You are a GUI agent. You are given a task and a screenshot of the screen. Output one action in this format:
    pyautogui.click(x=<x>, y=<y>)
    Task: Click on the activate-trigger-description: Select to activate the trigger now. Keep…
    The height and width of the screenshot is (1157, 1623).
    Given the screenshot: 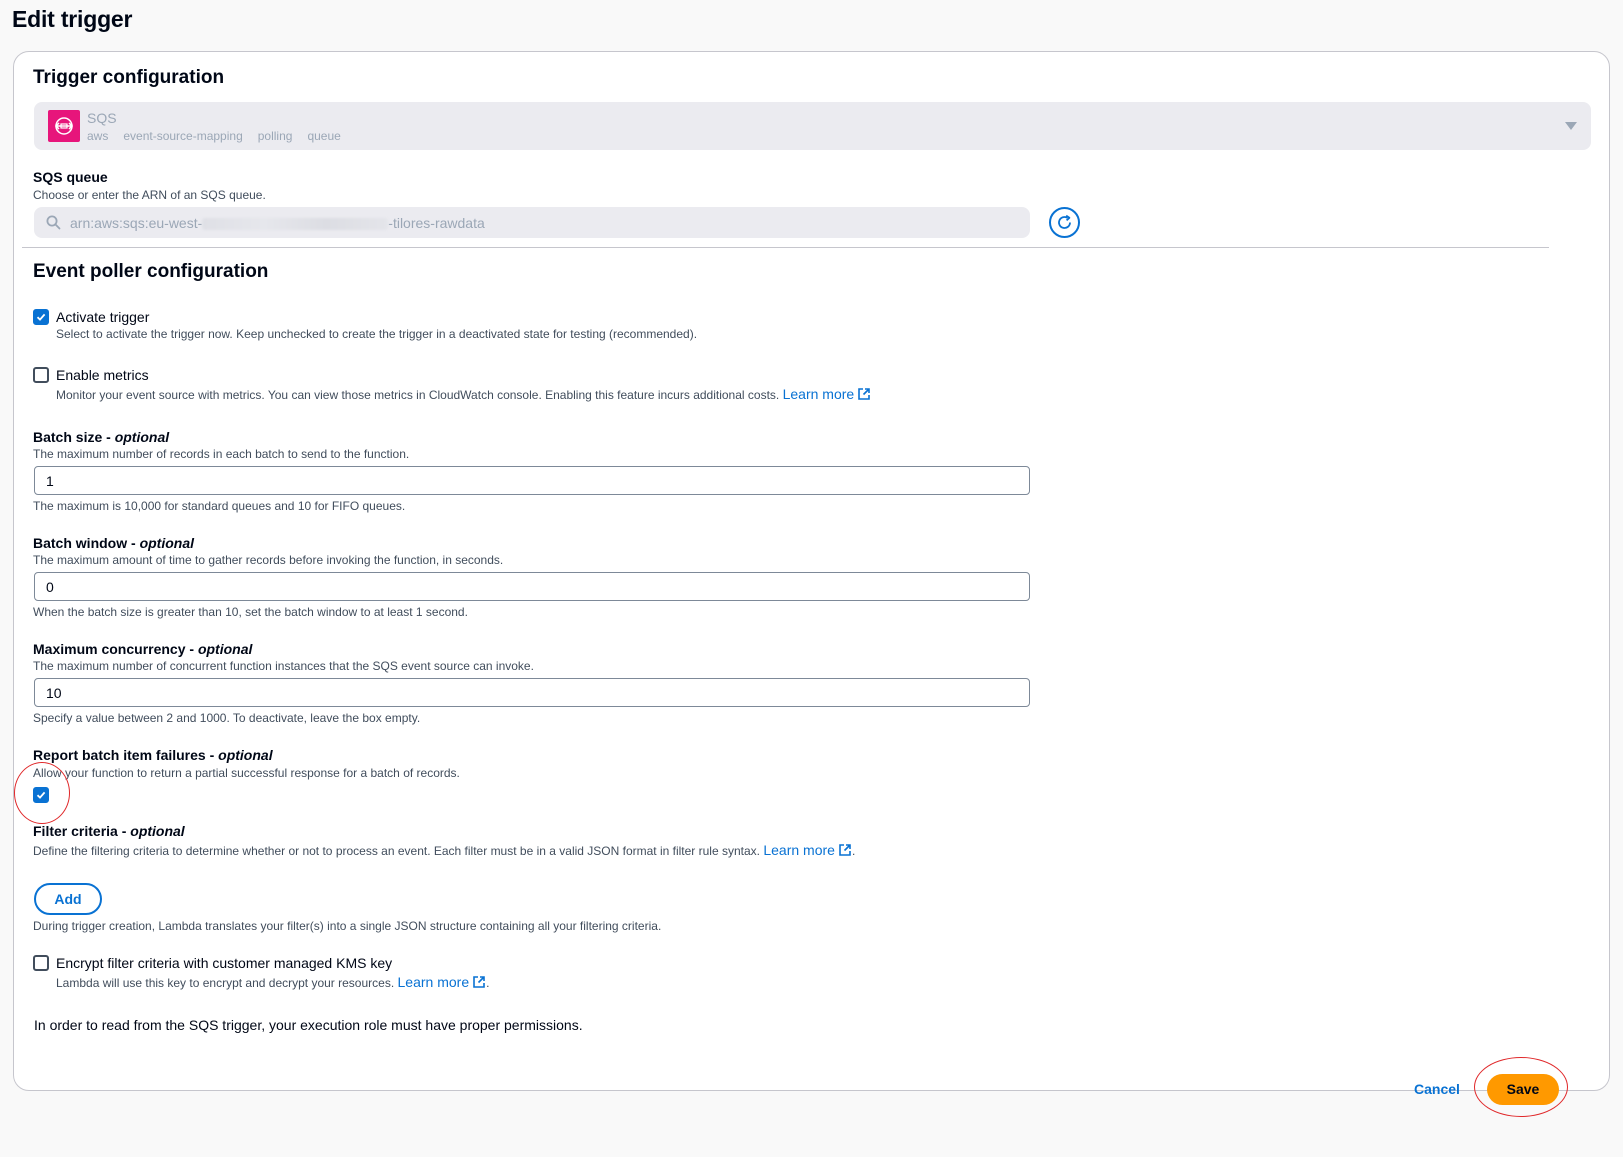 What is the action you would take?
    pyautogui.click(x=377, y=334)
    